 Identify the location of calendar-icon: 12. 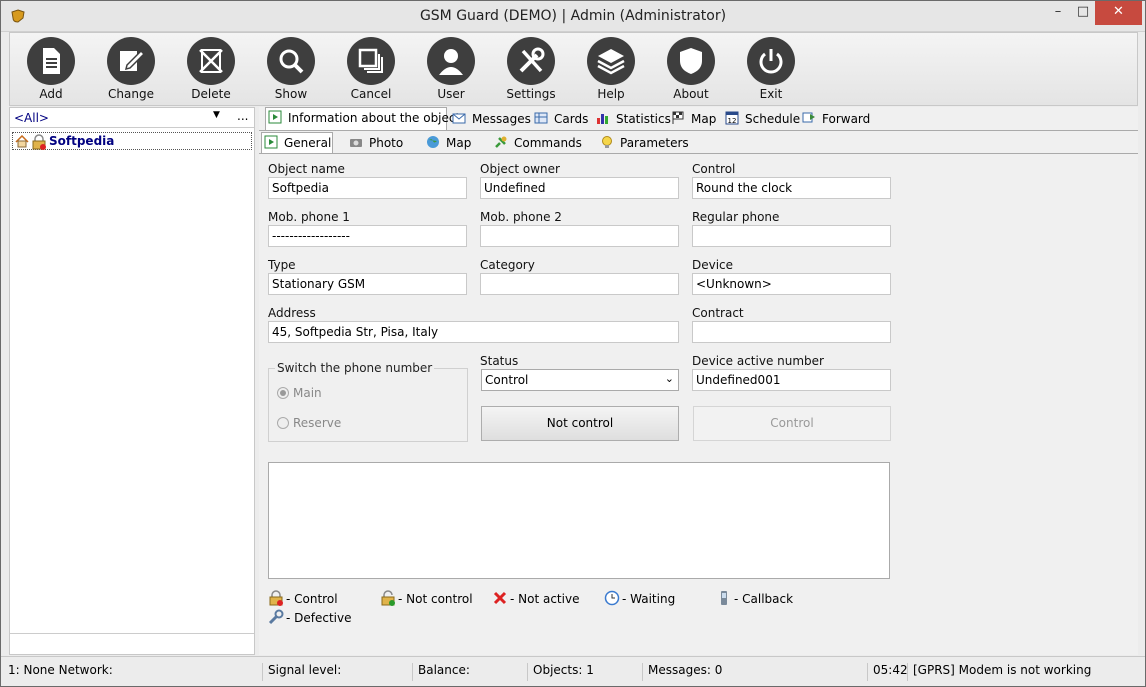
(732, 118).